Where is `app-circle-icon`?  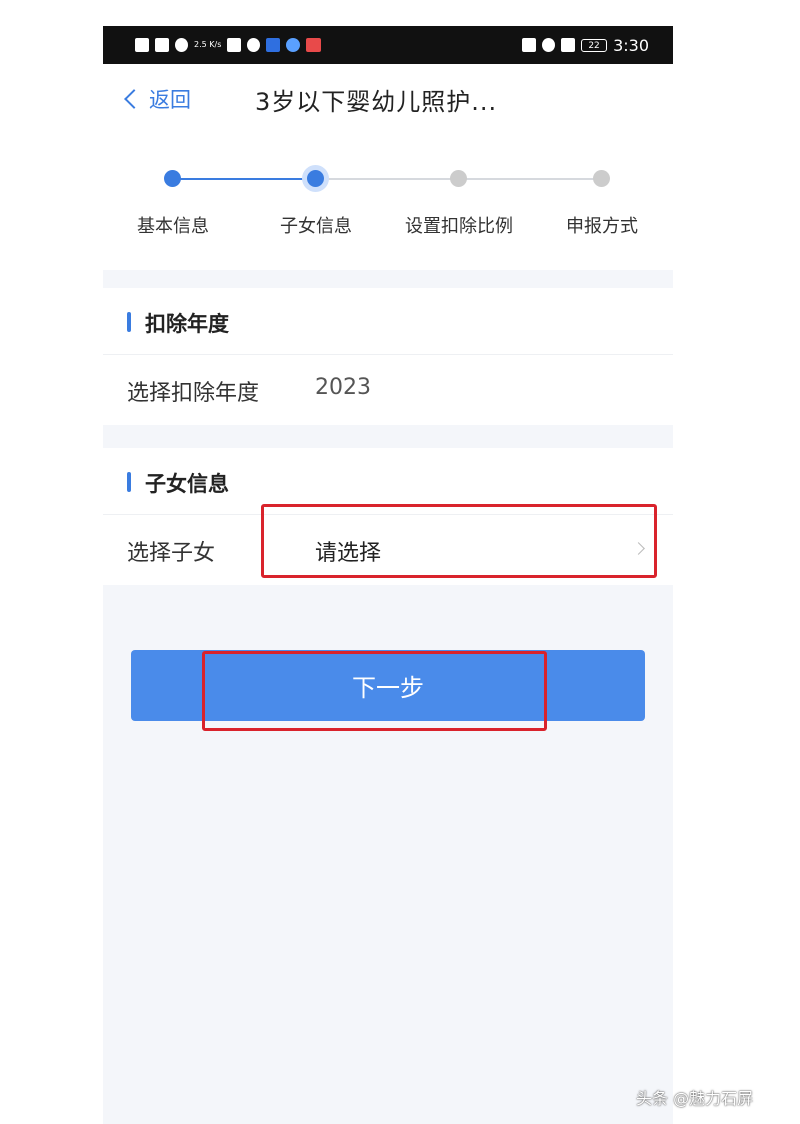
app-circle-icon is located at coordinates (293, 45).